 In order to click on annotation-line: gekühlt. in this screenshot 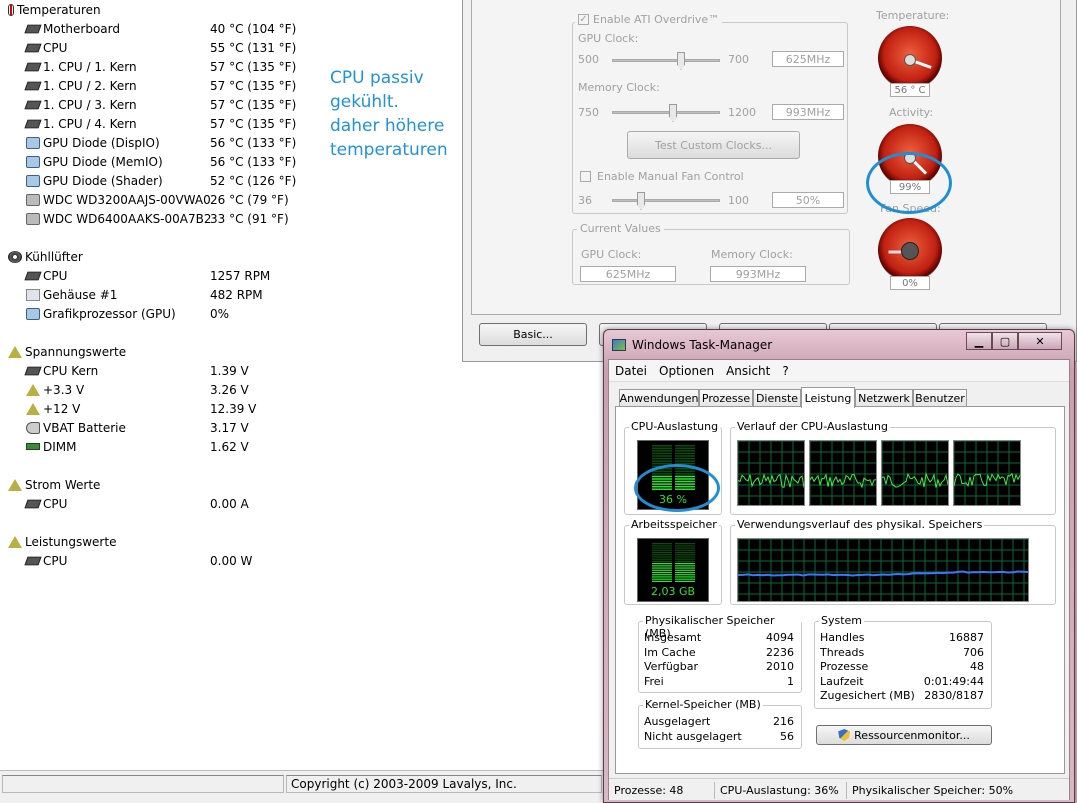, I will do `click(364, 102)`.